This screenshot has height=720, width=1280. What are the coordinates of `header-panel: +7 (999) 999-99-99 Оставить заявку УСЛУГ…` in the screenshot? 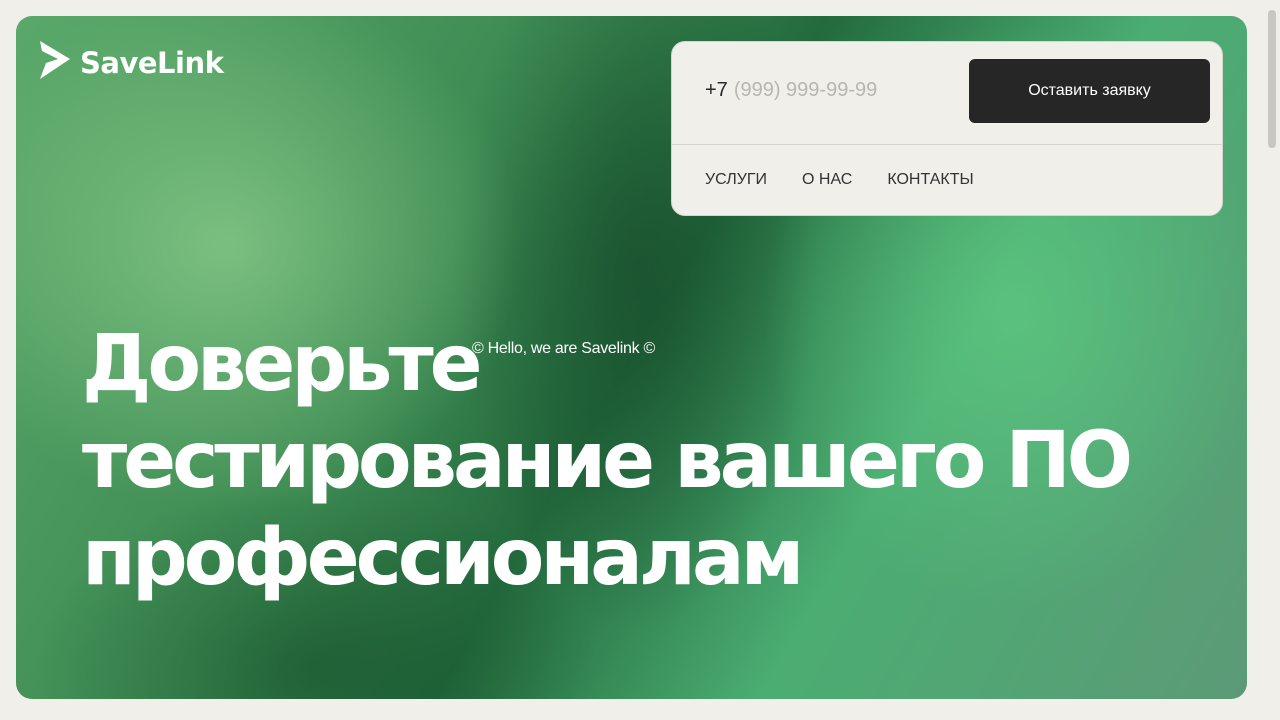 It's located at (947, 128).